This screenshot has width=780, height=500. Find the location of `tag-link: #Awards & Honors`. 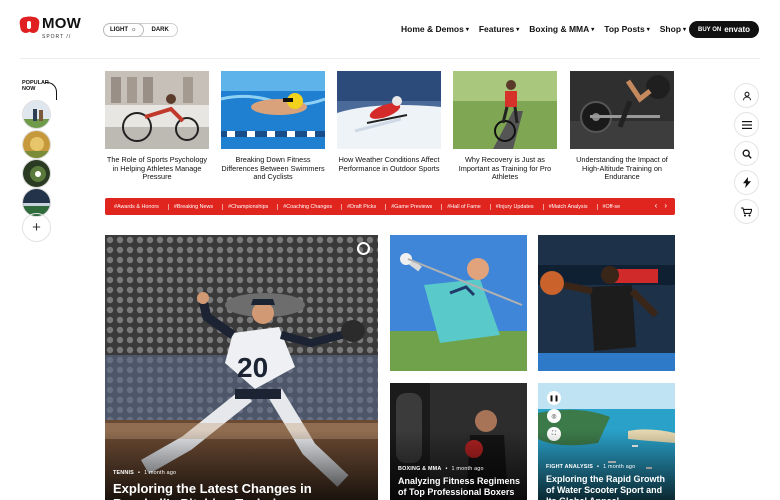

tag-link: #Awards & Honors is located at coordinates (141, 206).